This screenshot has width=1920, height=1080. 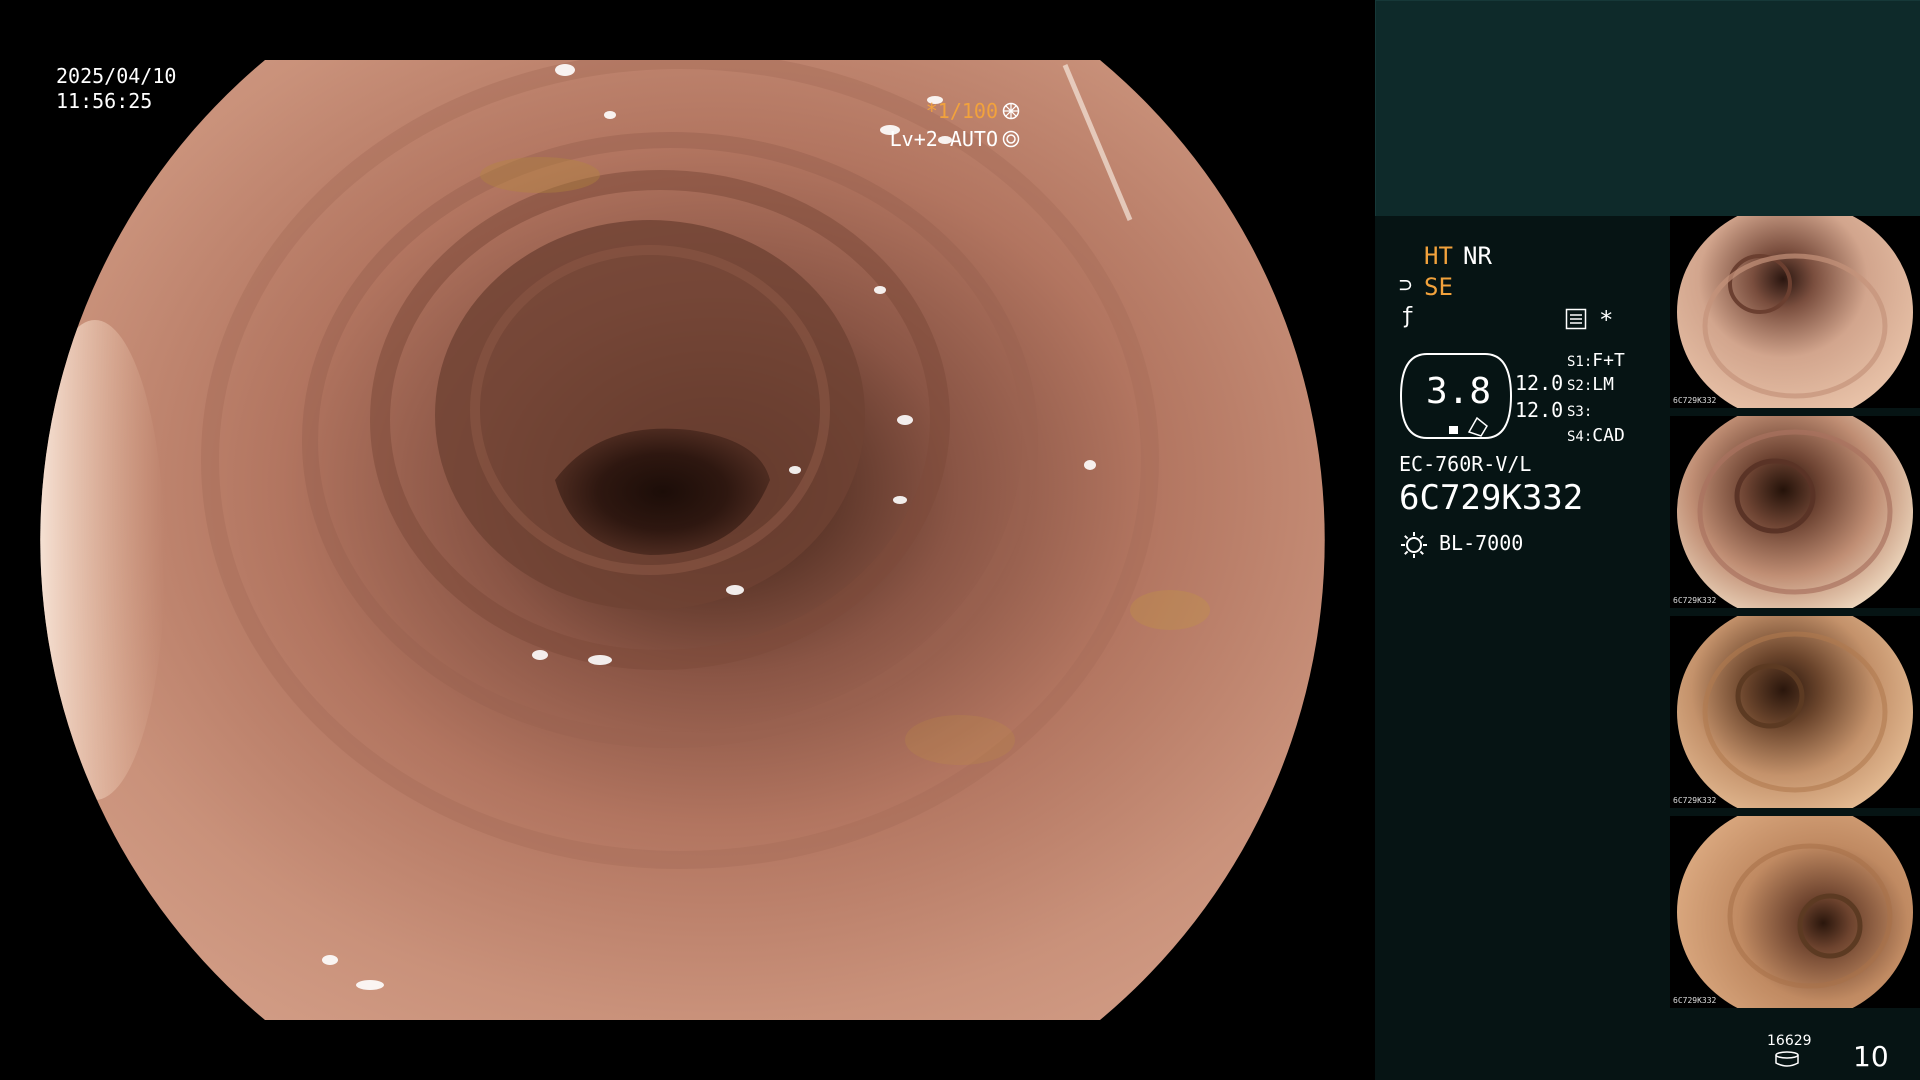 I want to click on scope-serial: 6C729K332, so click(x=1491, y=498).